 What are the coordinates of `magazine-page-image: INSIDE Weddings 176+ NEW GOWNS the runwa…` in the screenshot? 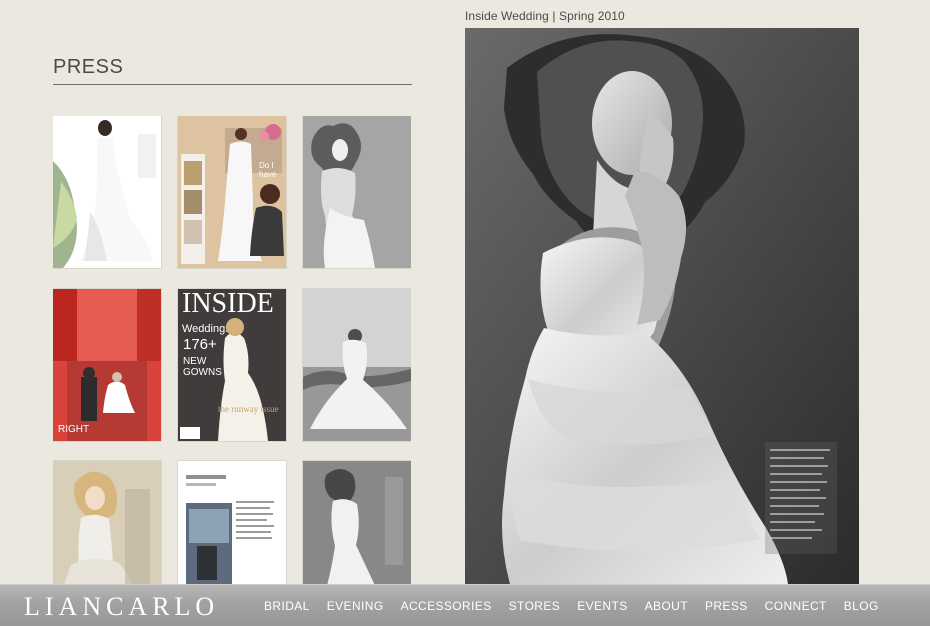 It's located at (232, 365).